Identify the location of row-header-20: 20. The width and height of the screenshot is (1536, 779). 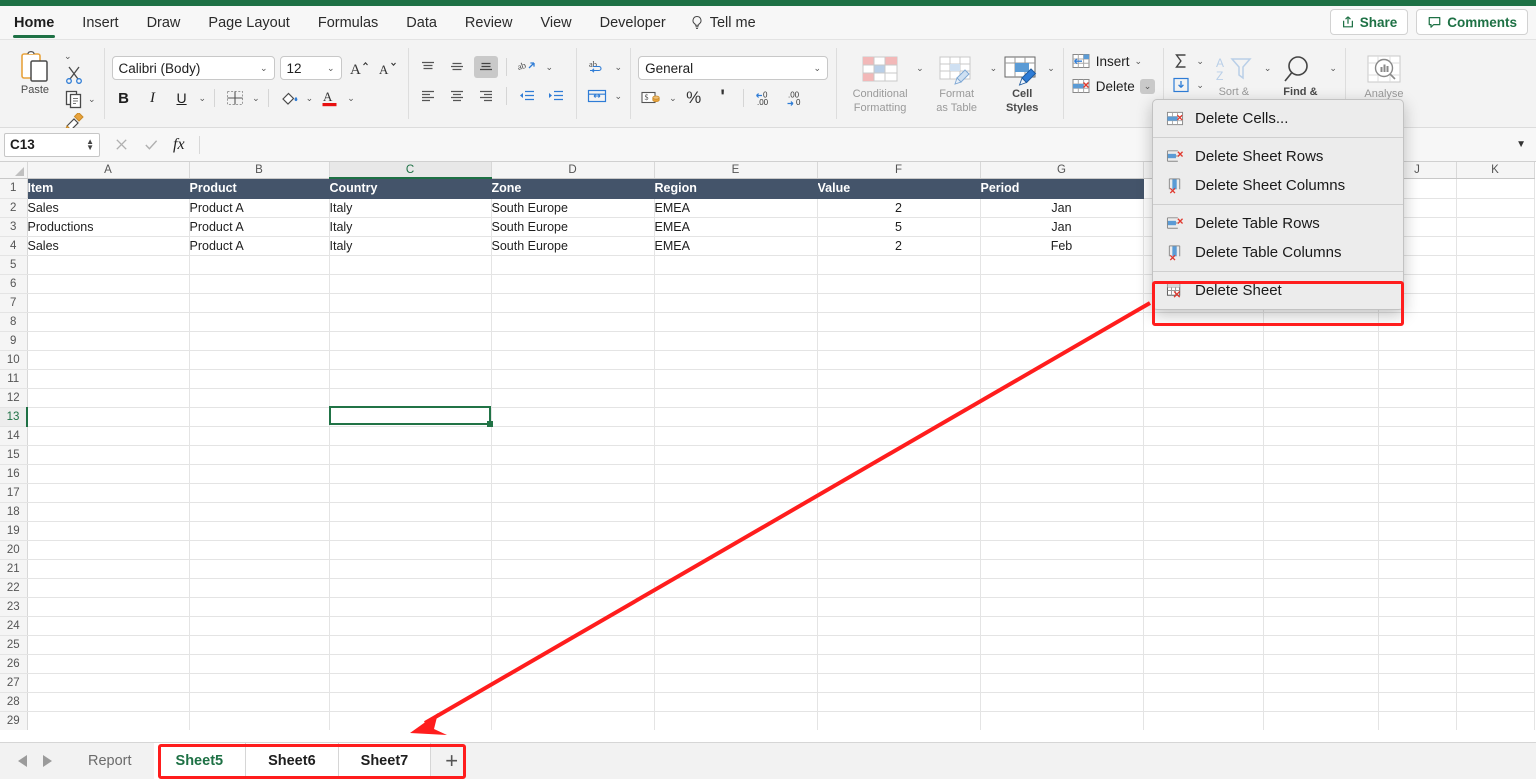
(14, 550).